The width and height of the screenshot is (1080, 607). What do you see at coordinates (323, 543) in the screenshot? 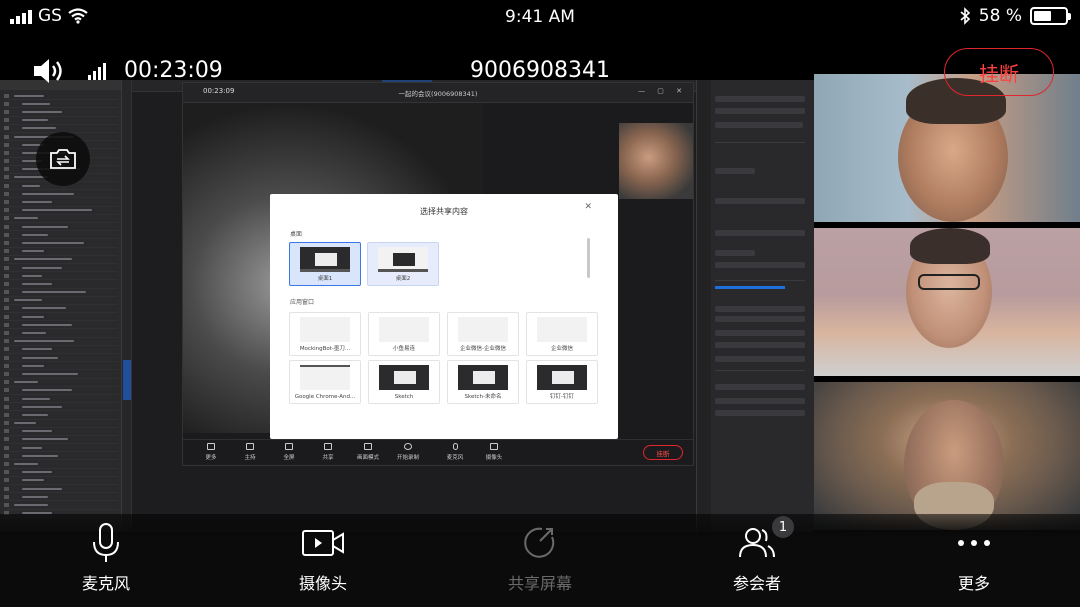
I see `video-camera-icon` at bounding box center [323, 543].